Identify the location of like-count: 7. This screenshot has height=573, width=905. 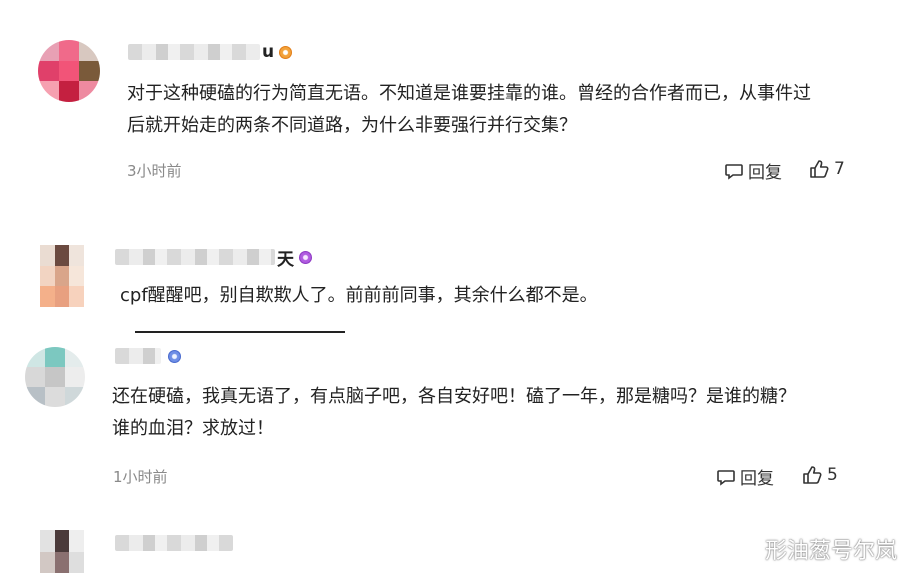
(839, 169).